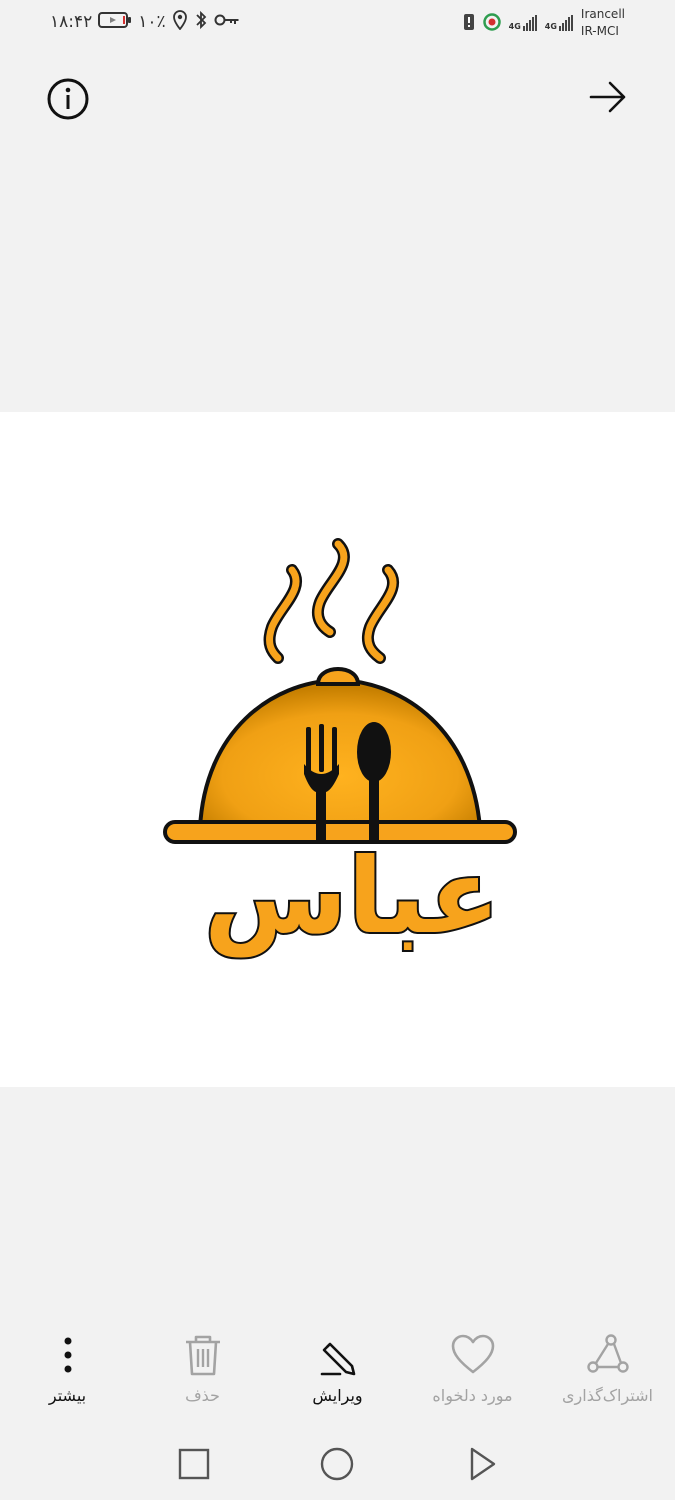  What do you see at coordinates (491, 23) in the screenshot?
I see `app-notification-icon` at bounding box center [491, 23].